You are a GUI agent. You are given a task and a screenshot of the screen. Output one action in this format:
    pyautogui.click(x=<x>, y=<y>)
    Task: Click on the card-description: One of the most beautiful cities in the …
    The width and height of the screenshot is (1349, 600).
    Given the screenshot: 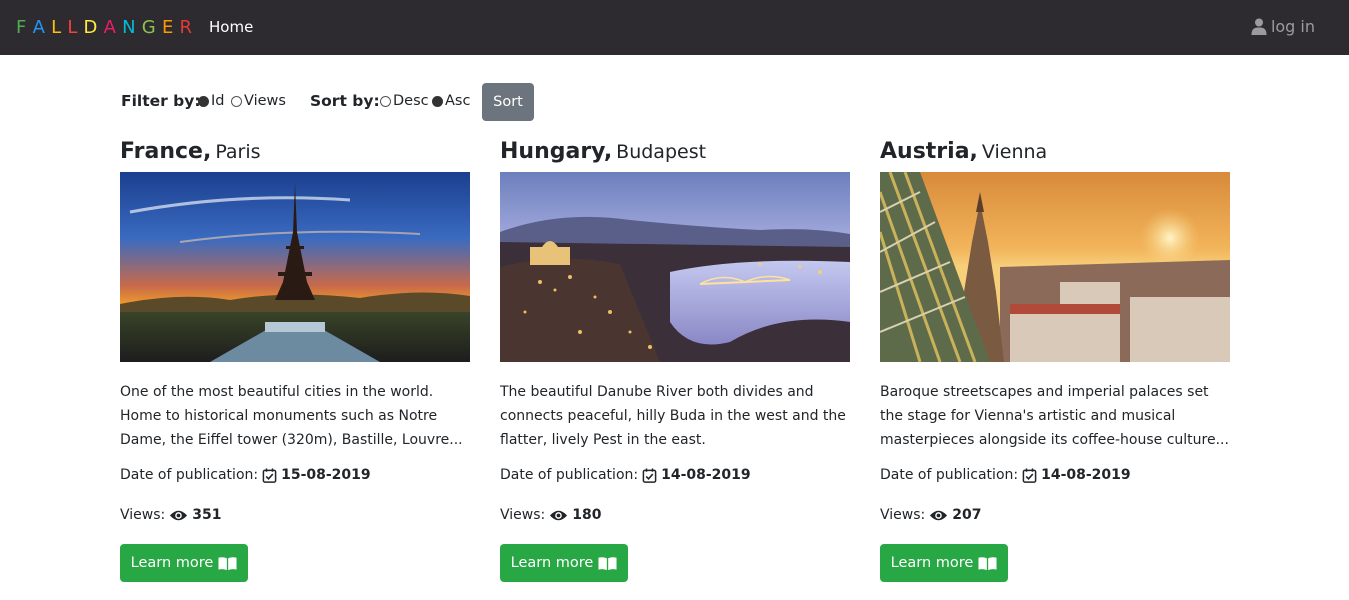 What is the action you would take?
    pyautogui.click(x=291, y=416)
    